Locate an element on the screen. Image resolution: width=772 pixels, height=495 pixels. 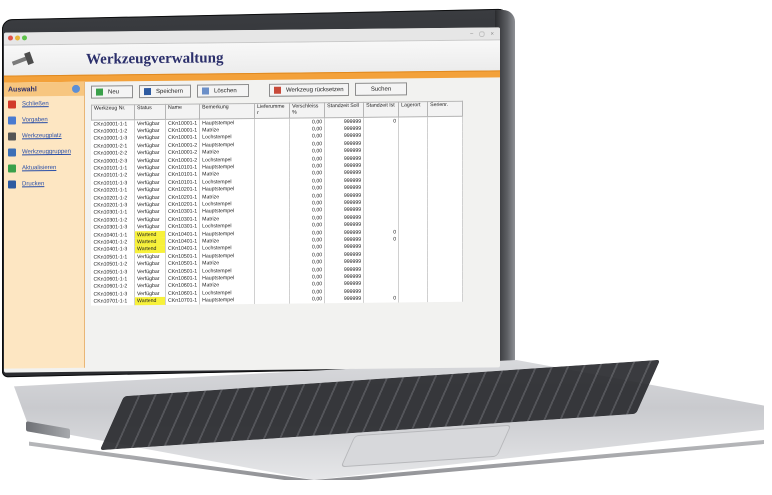
sidebar-item-label: Vorgaben is located at coordinates (35, 120).